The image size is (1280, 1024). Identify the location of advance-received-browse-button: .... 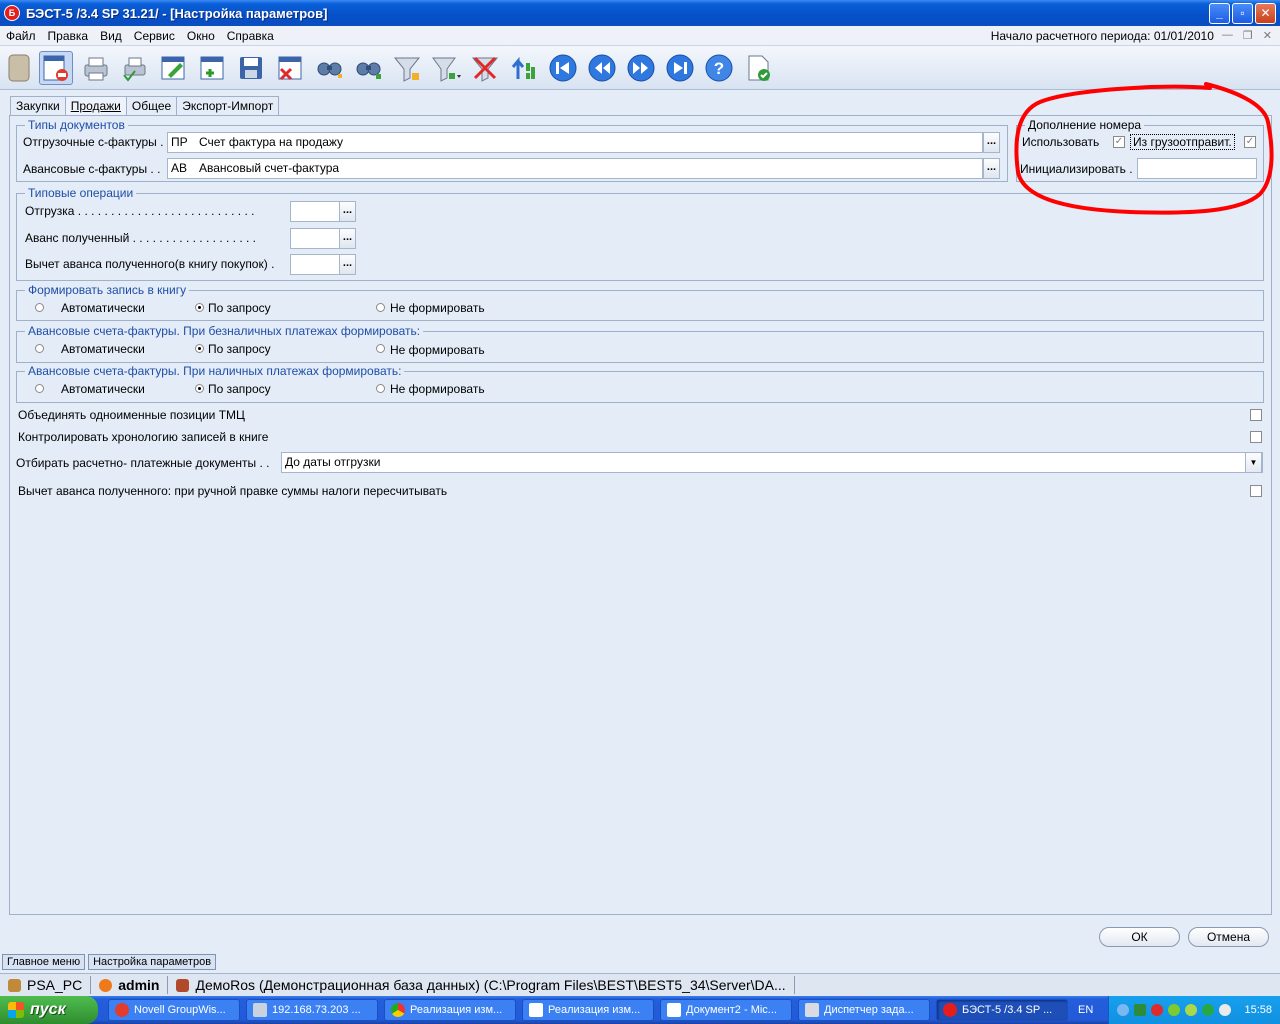
(347, 238).